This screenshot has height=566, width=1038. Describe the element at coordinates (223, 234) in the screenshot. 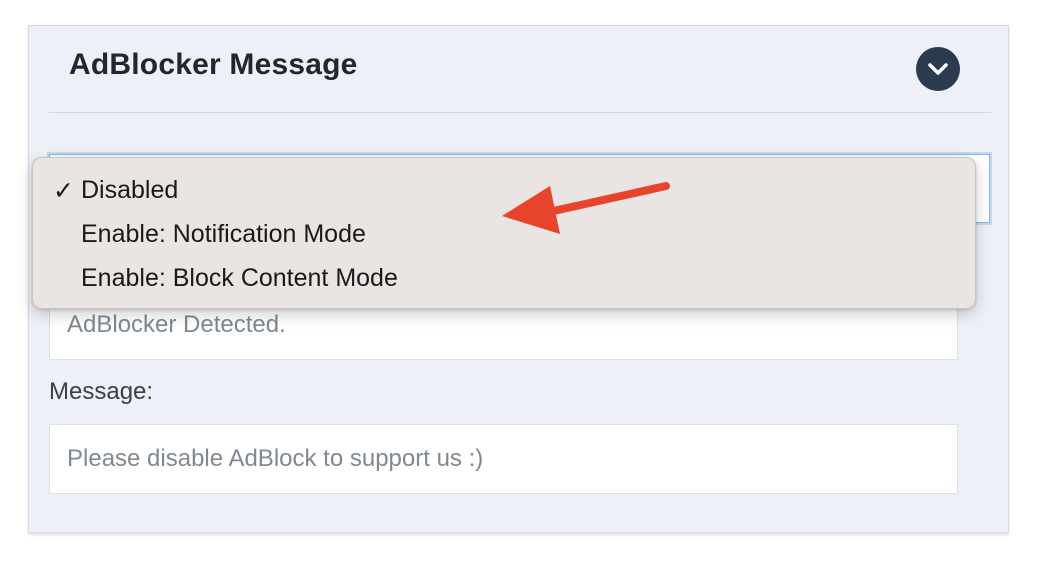

I see `option-notification-mode: Enable: Notification Mode` at that location.